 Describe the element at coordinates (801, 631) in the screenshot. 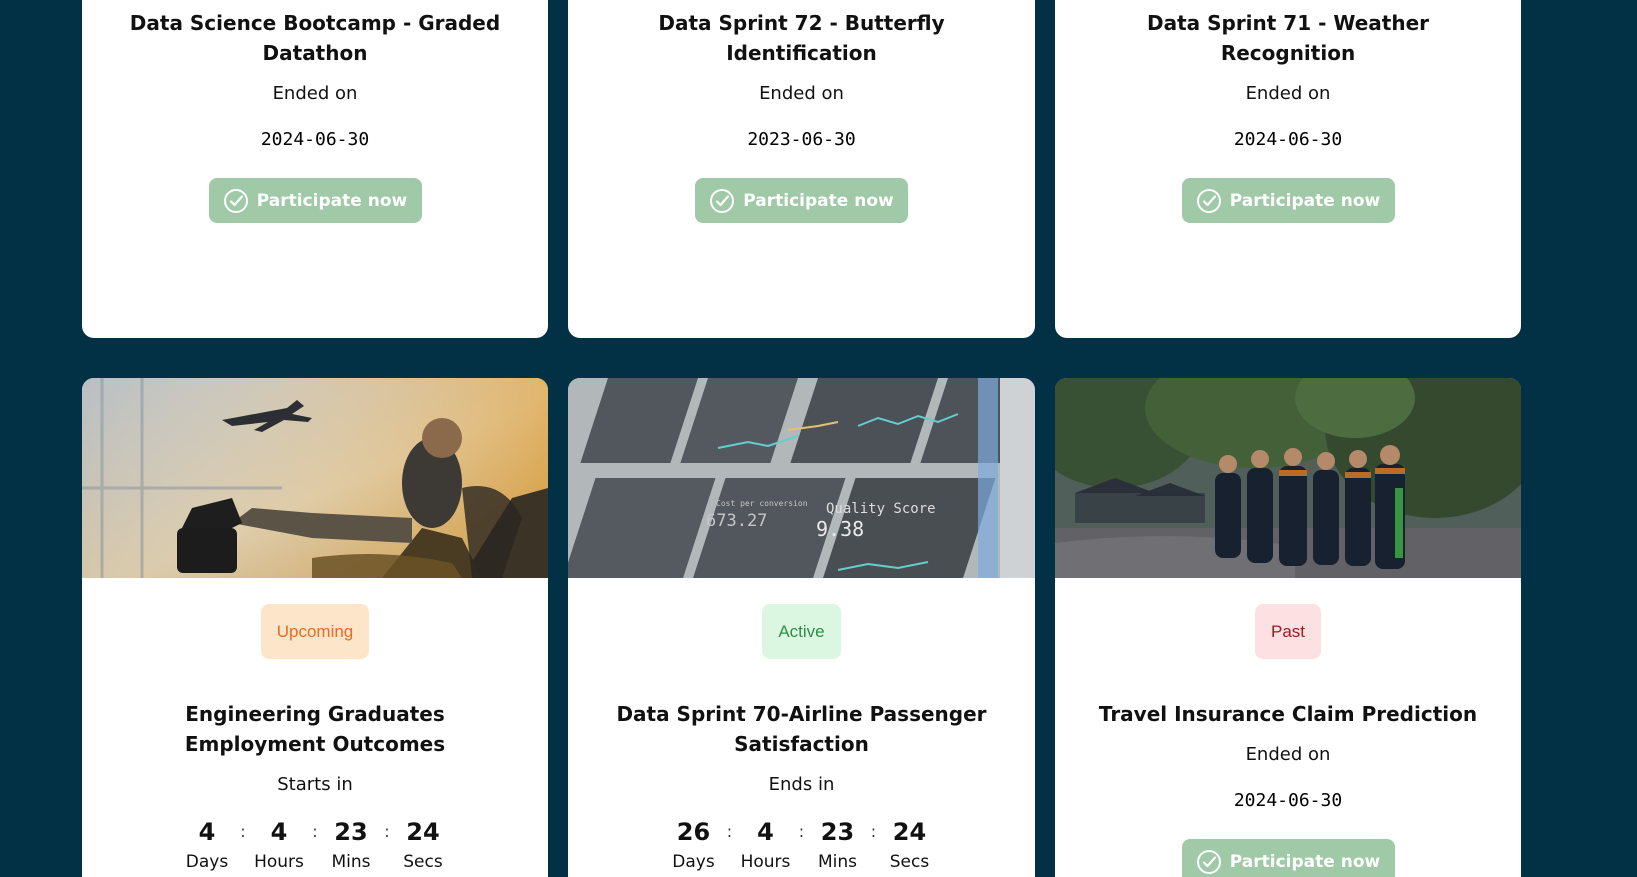

I see `status-badge: Active` at that location.